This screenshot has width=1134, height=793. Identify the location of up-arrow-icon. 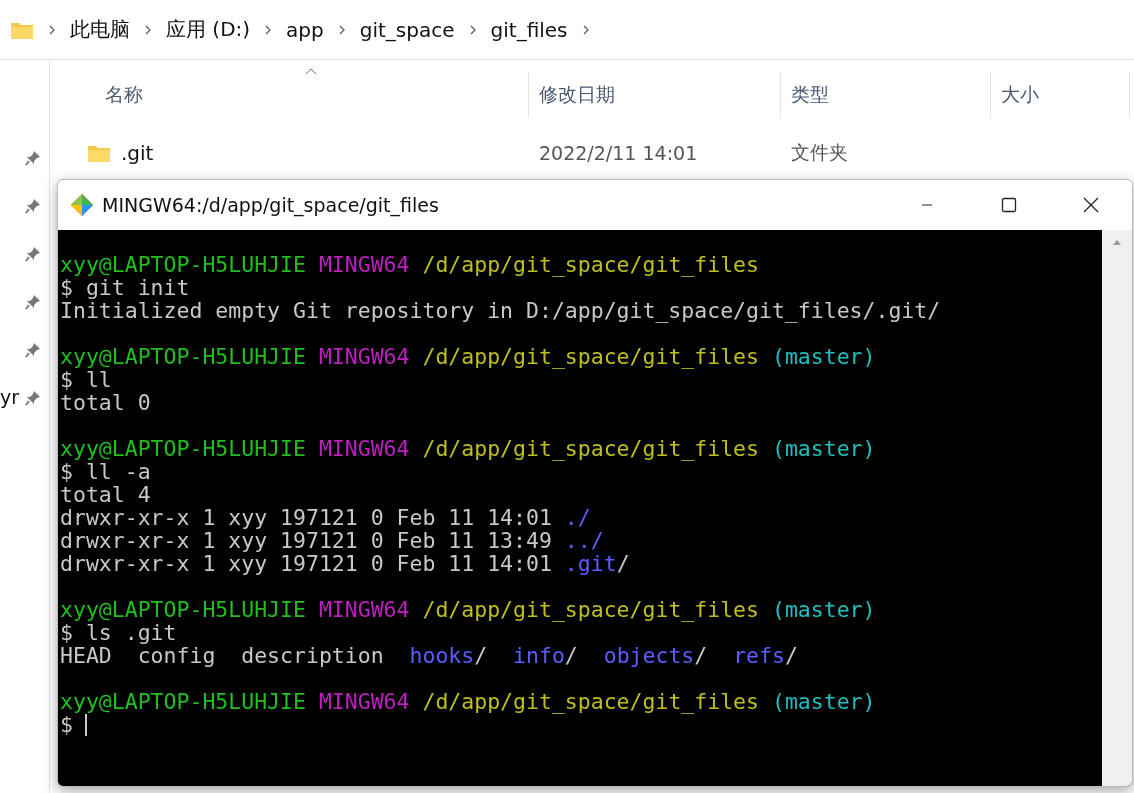
(1117, 242).